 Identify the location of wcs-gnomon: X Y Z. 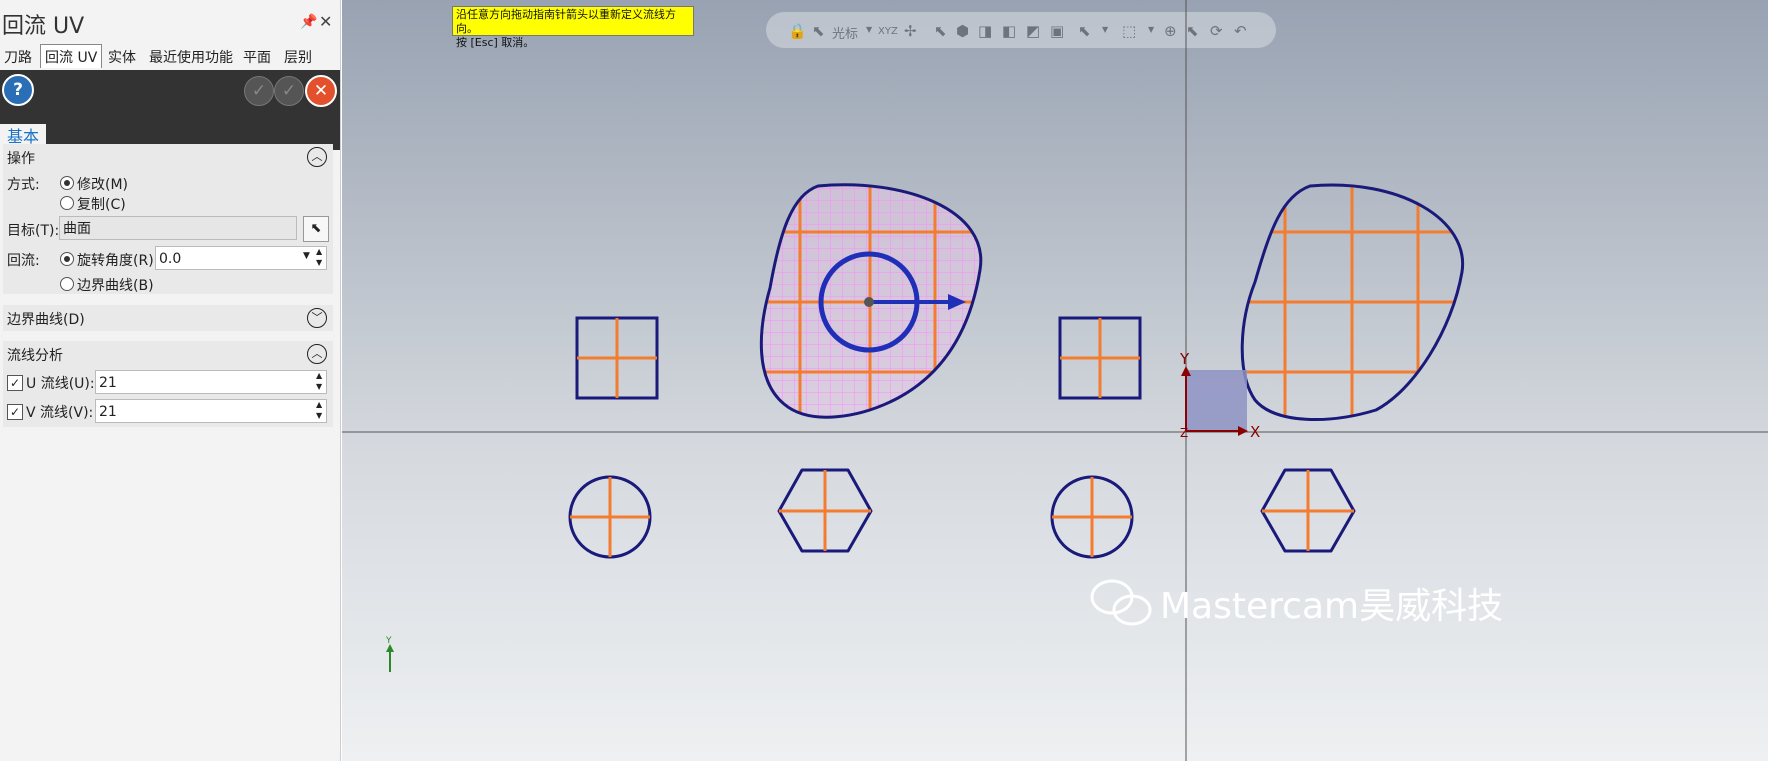
(1219, 395).